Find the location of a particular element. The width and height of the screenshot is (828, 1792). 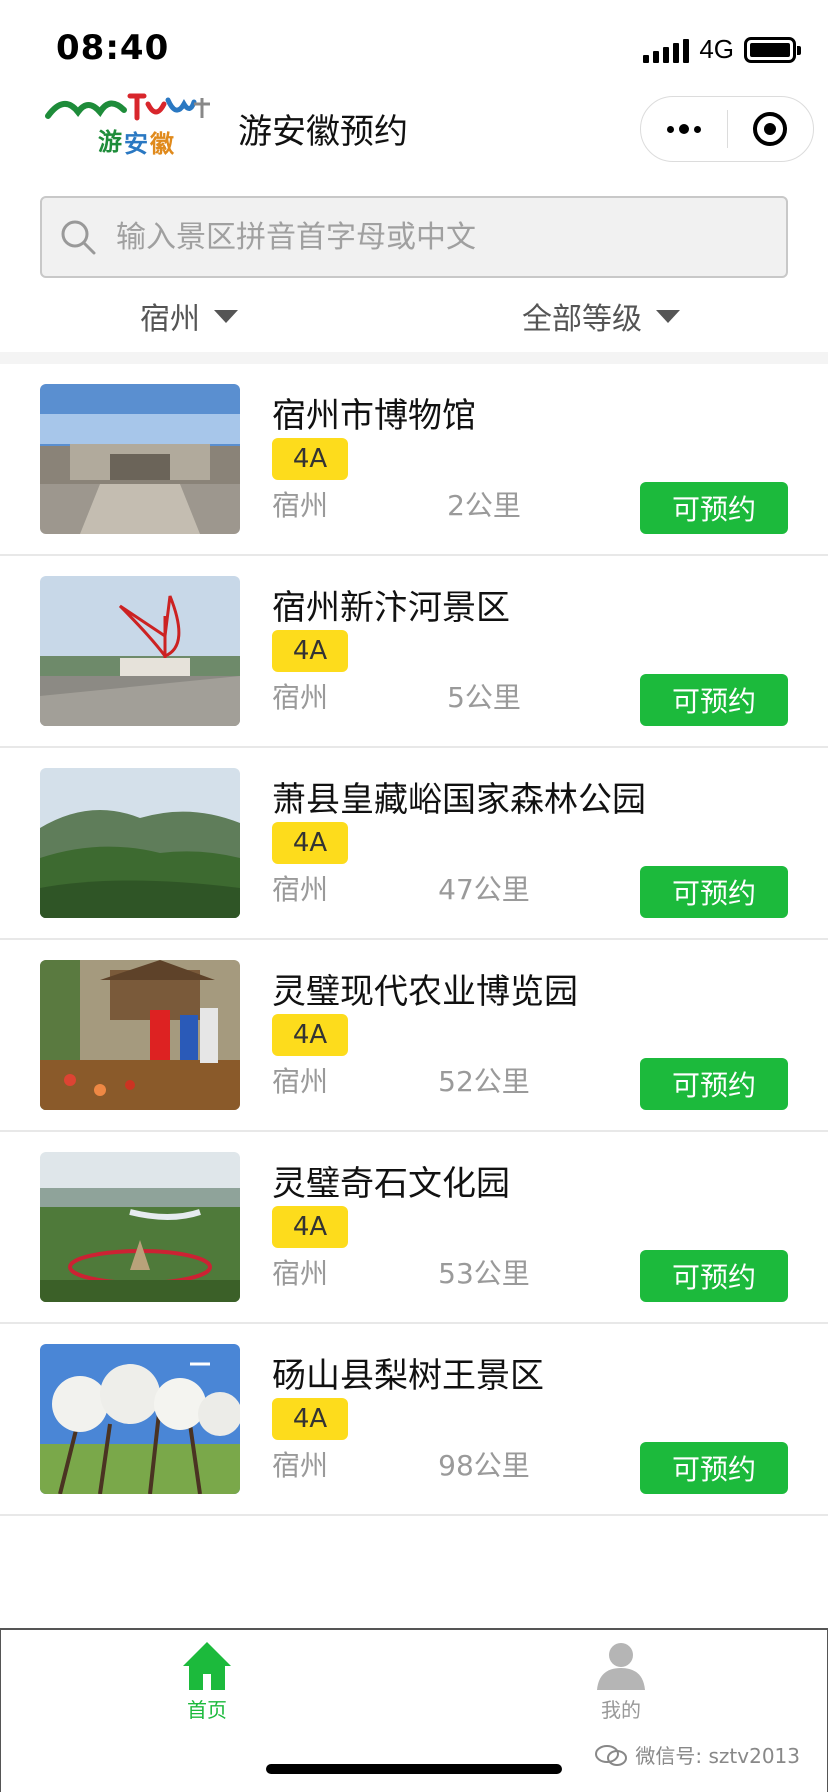

scenic-distance: 47公里 is located at coordinates (484, 889).